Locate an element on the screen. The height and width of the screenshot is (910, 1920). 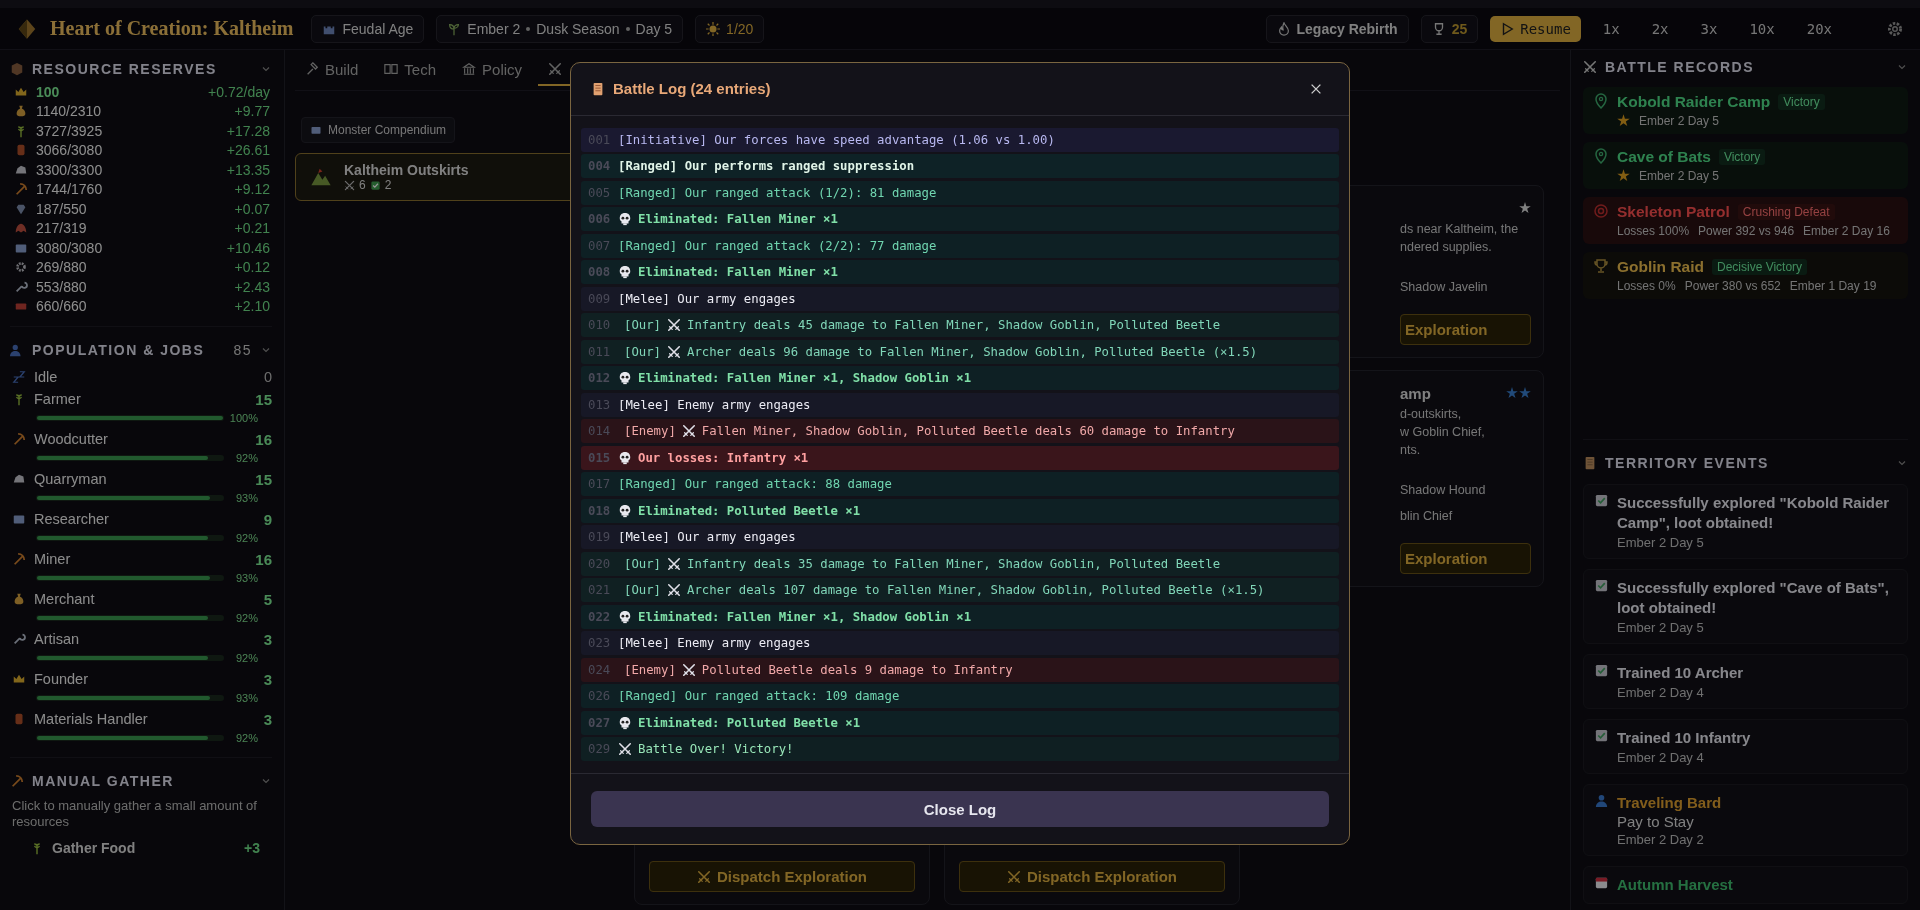
checkbox-icon is located at coordinates (375, 185).